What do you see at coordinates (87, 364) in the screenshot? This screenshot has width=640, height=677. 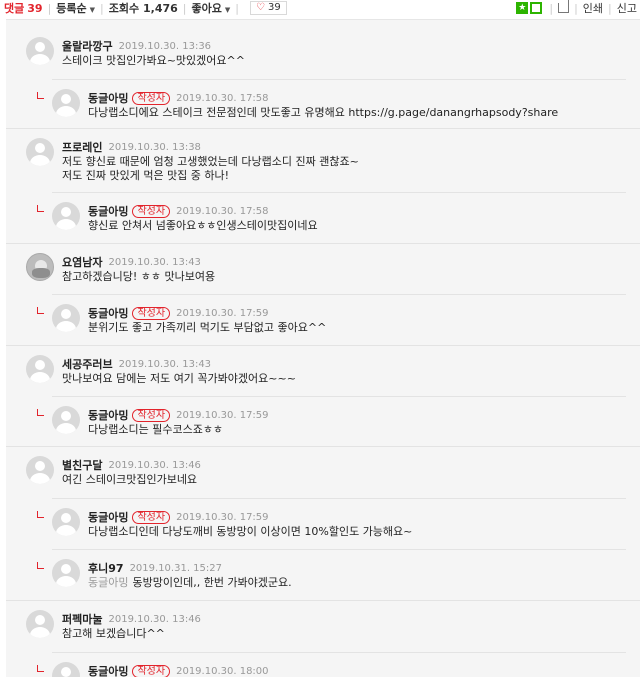 I see `comment-author: 세공주러브` at bounding box center [87, 364].